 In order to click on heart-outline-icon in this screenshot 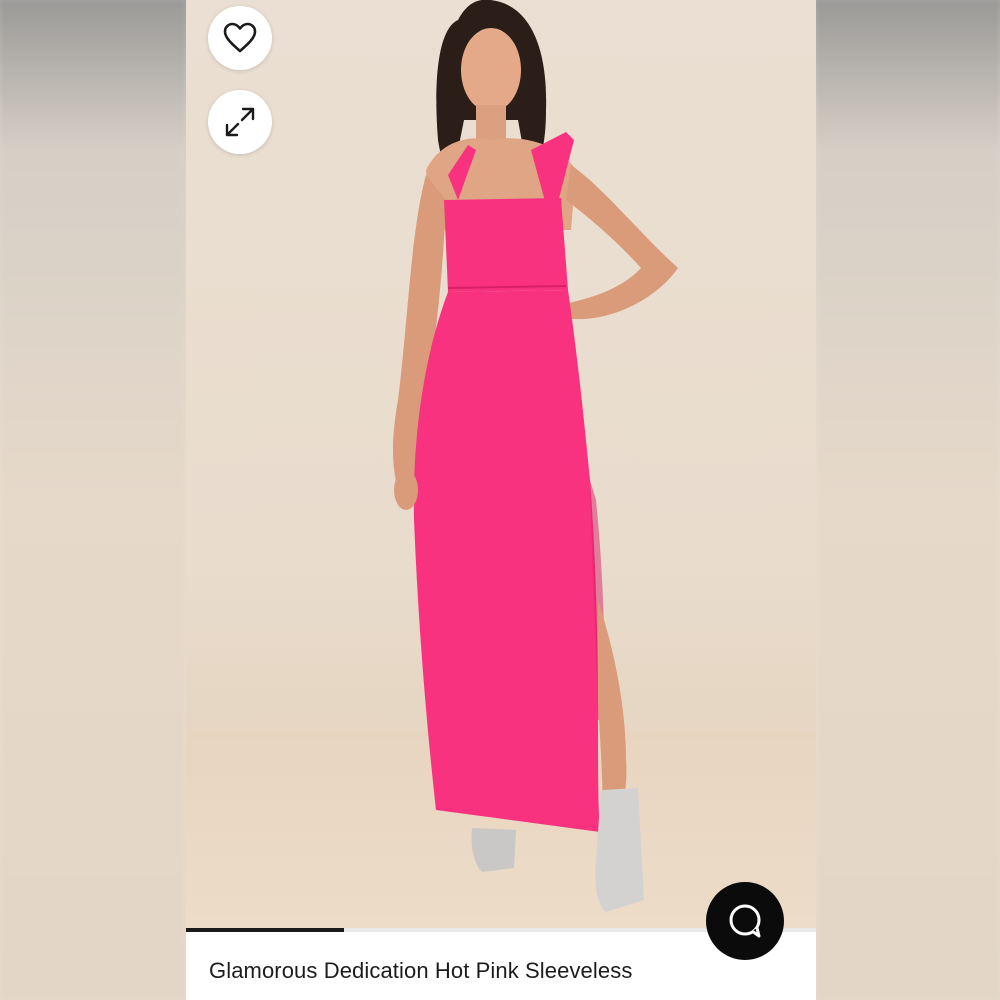, I will do `click(240, 37)`.